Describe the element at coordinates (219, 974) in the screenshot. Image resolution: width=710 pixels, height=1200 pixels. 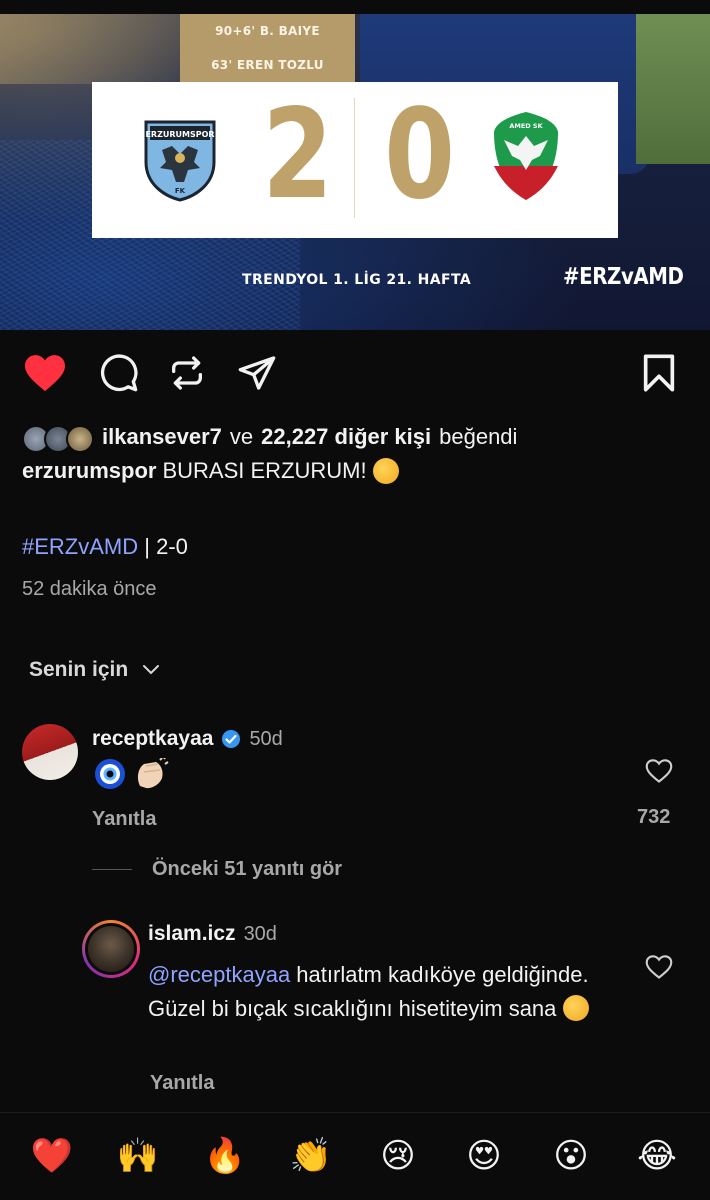
I see `reply-mention: @receptkayaa` at that location.